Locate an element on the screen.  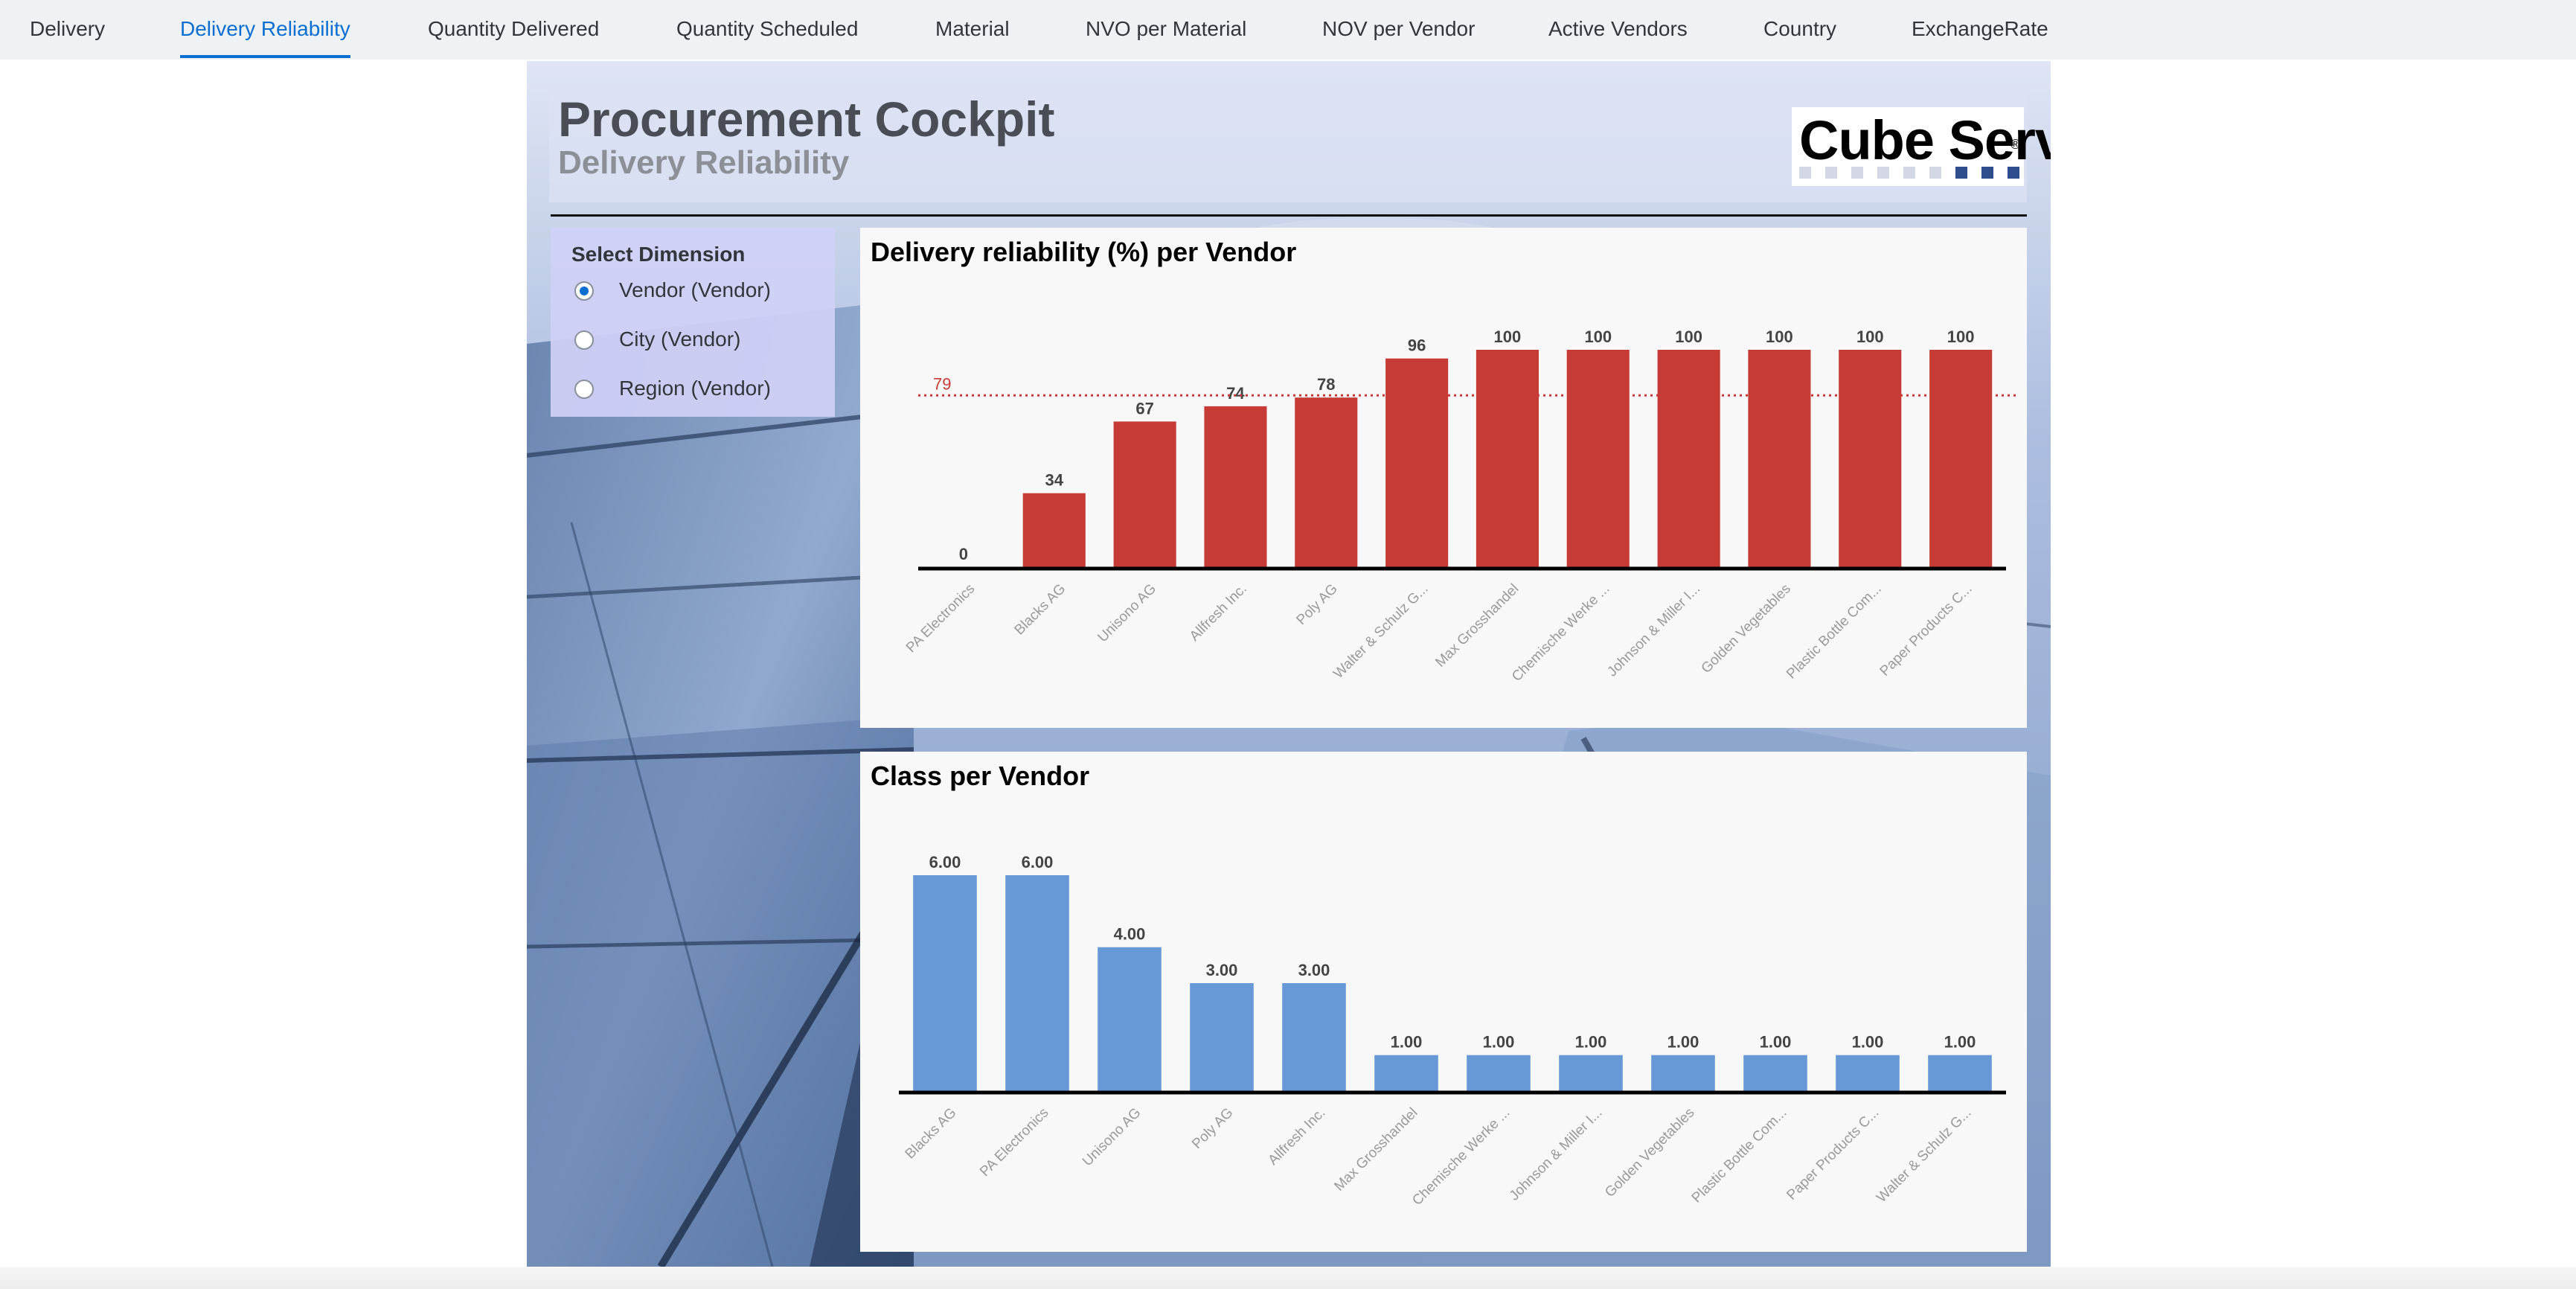
tick-label: Golden Vegetables is located at coordinates (1649, 1152).